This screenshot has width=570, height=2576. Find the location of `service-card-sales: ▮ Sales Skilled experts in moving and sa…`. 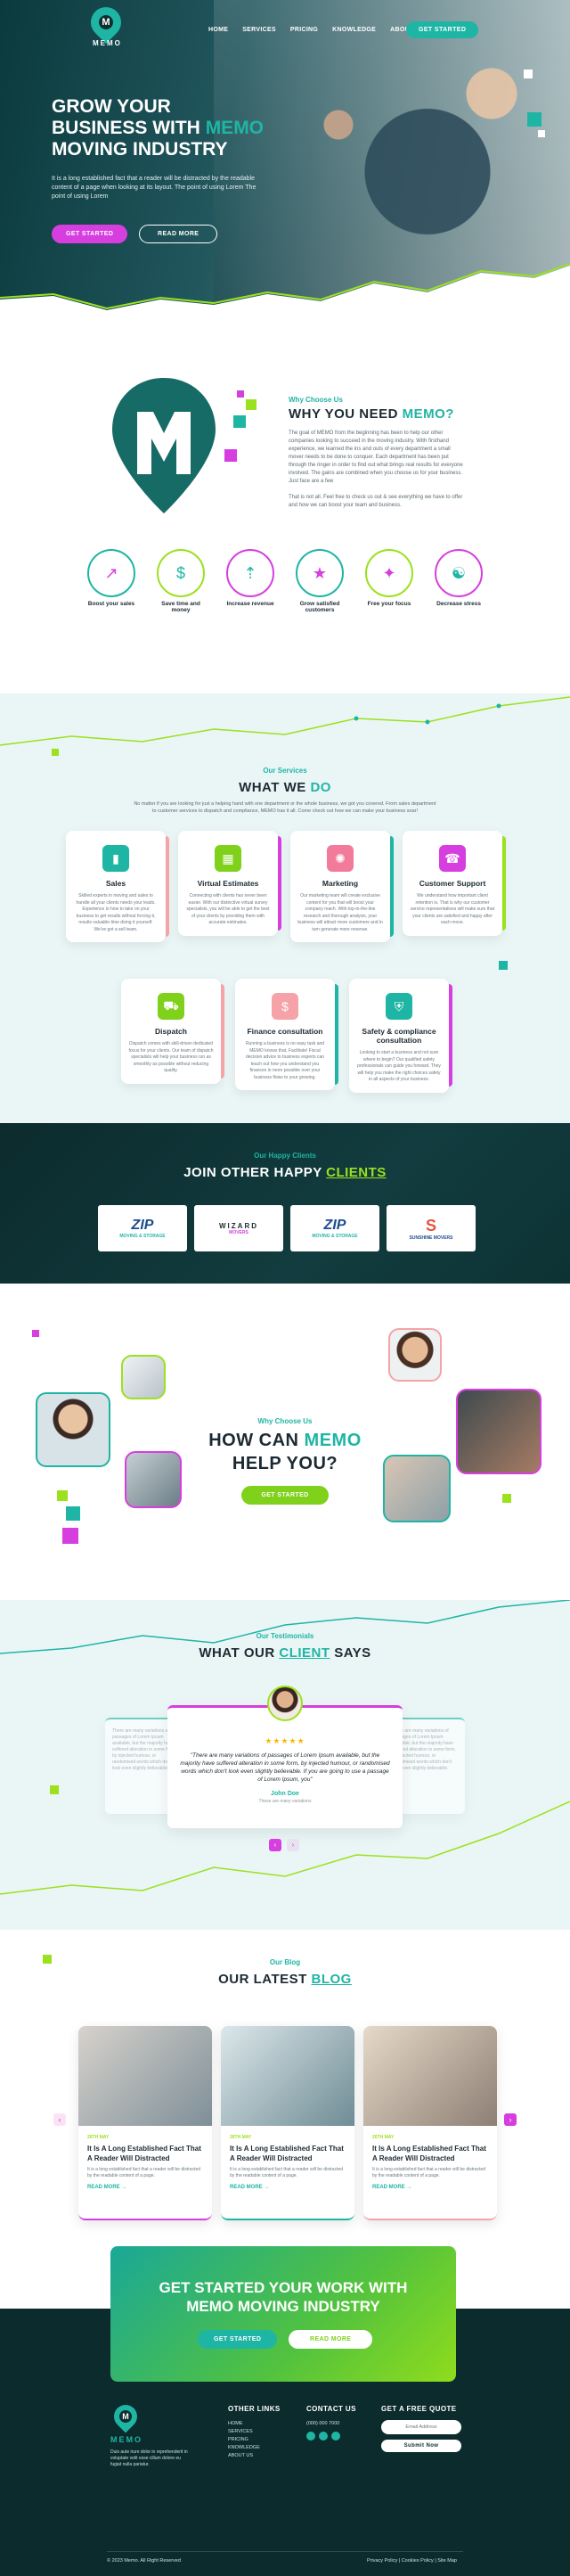

service-card-sales: ▮ Sales Skilled experts in moving and sa… is located at coordinates (117, 886).